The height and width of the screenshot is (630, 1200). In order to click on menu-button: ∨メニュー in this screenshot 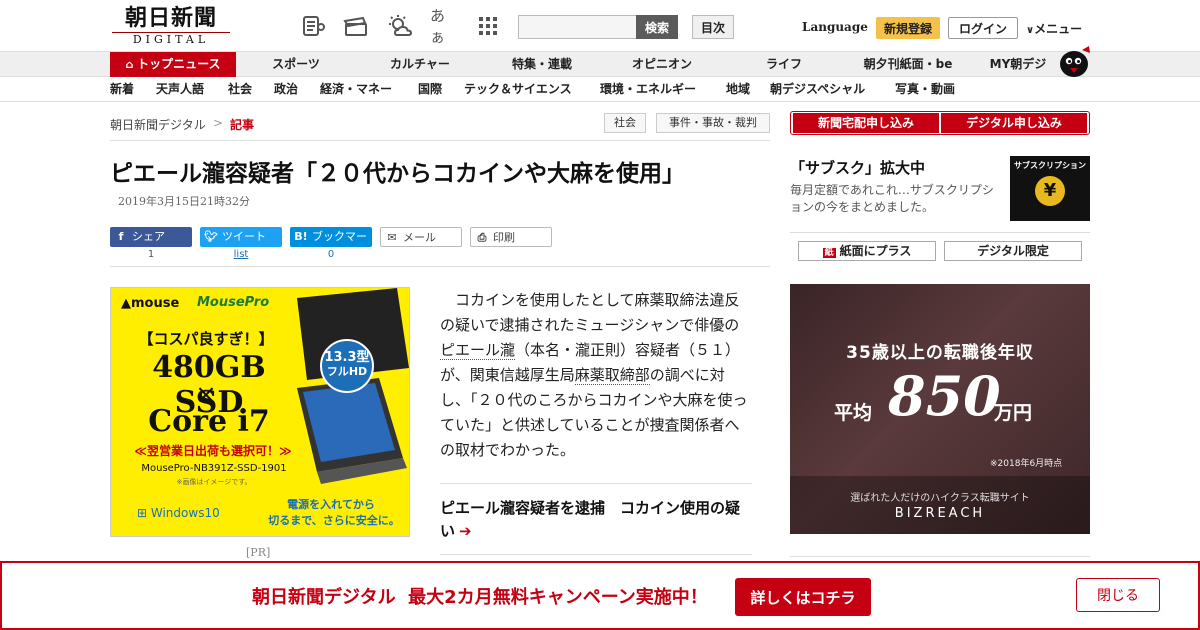, I will do `click(1054, 28)`.